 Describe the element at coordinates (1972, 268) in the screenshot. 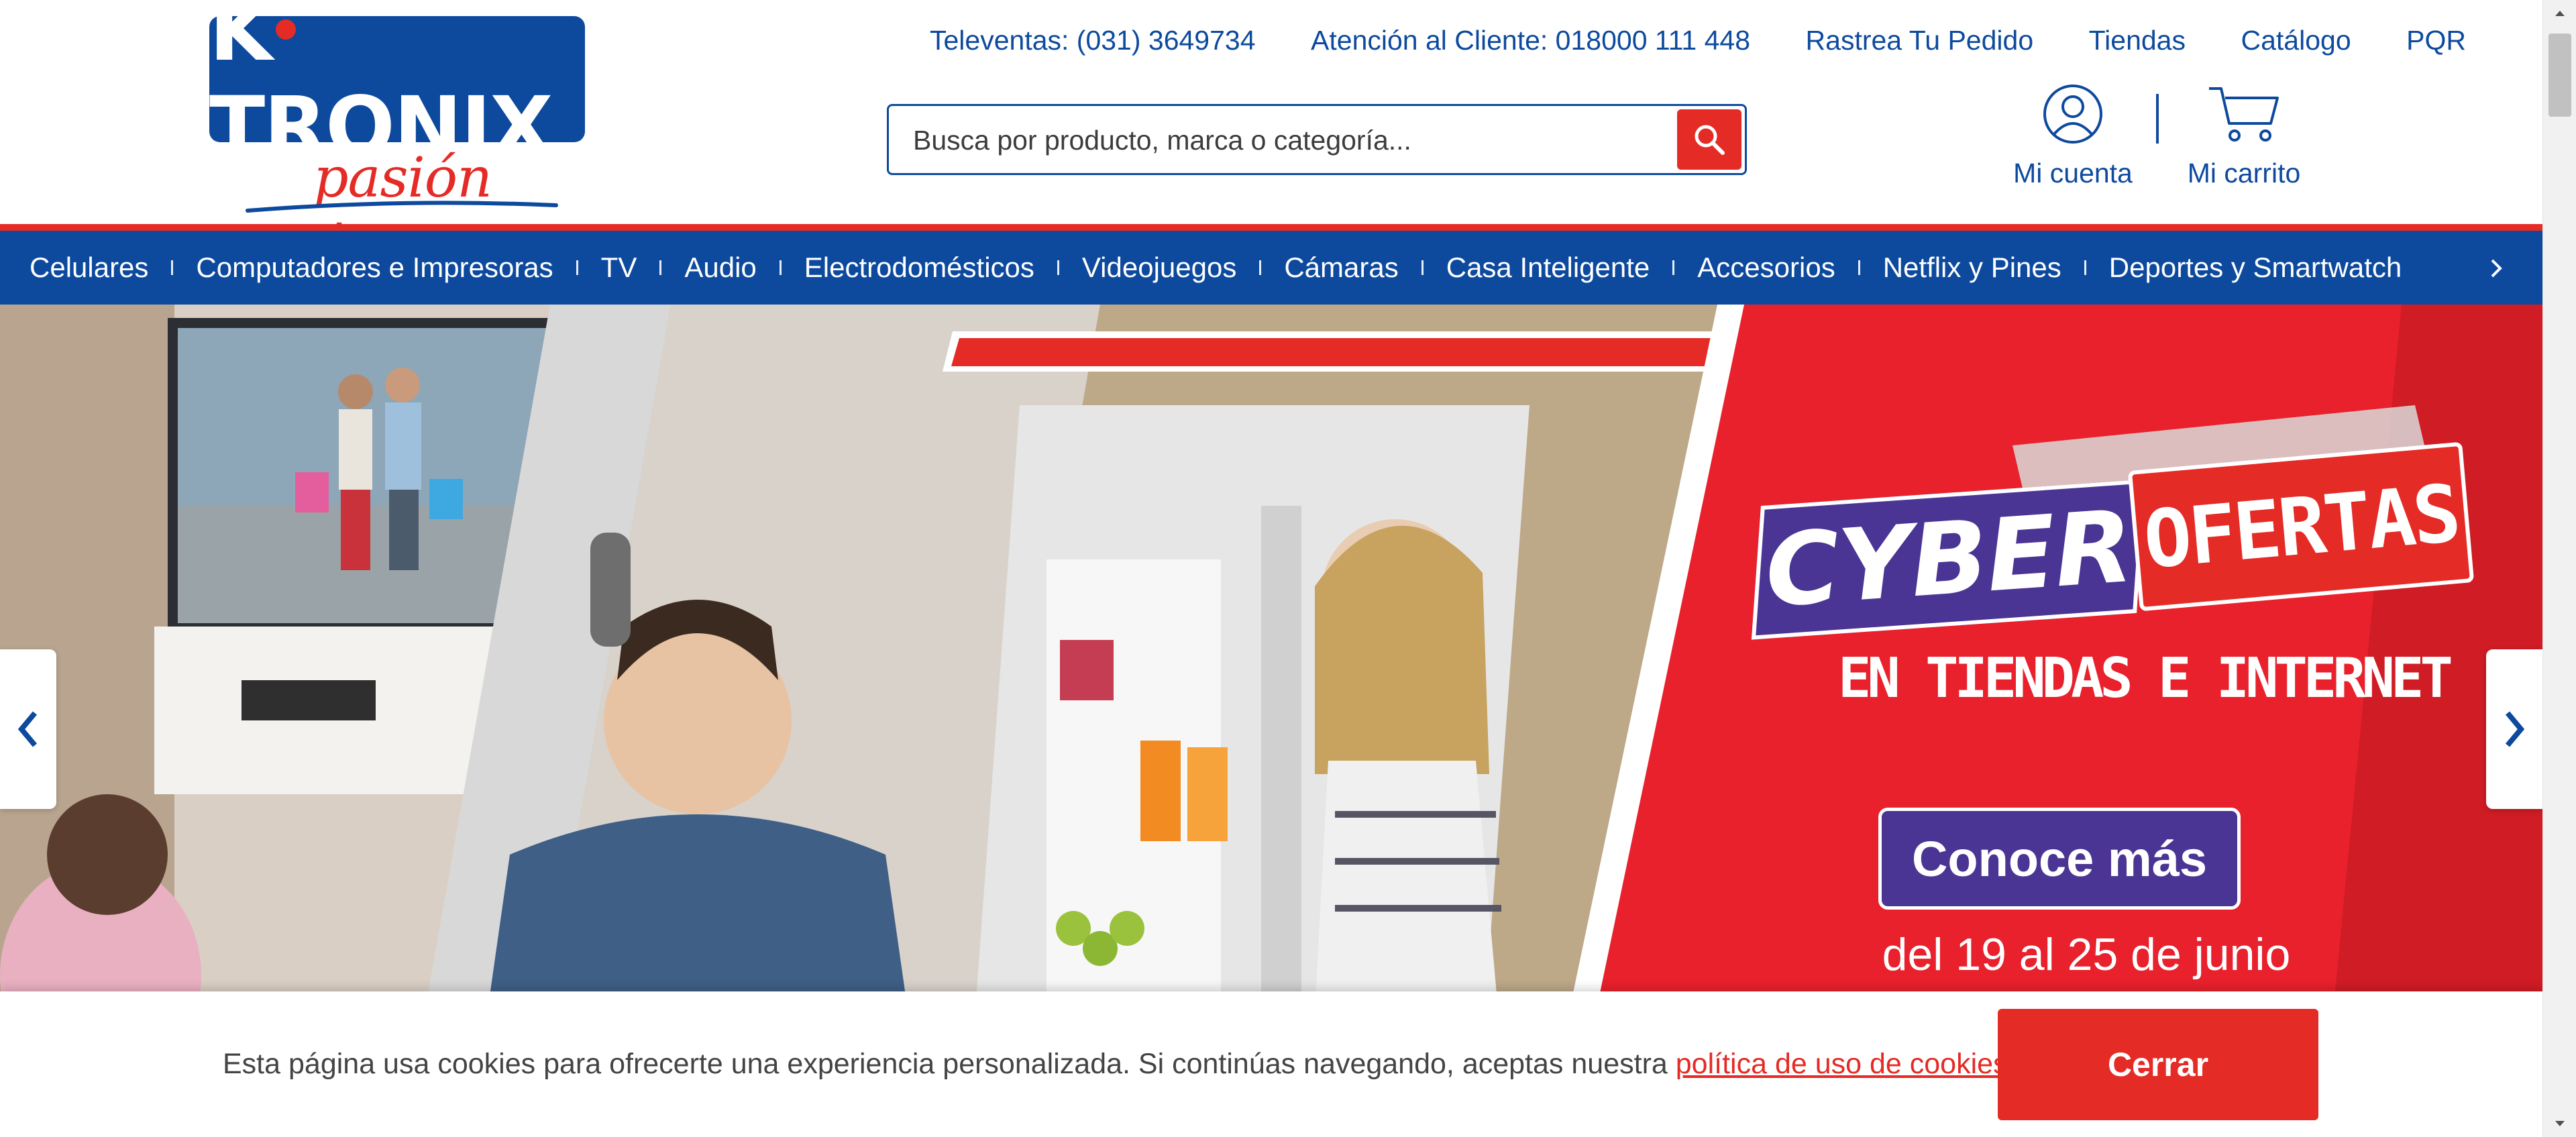

I see `category-netflix-pines: Netflix y Pines` at that location.